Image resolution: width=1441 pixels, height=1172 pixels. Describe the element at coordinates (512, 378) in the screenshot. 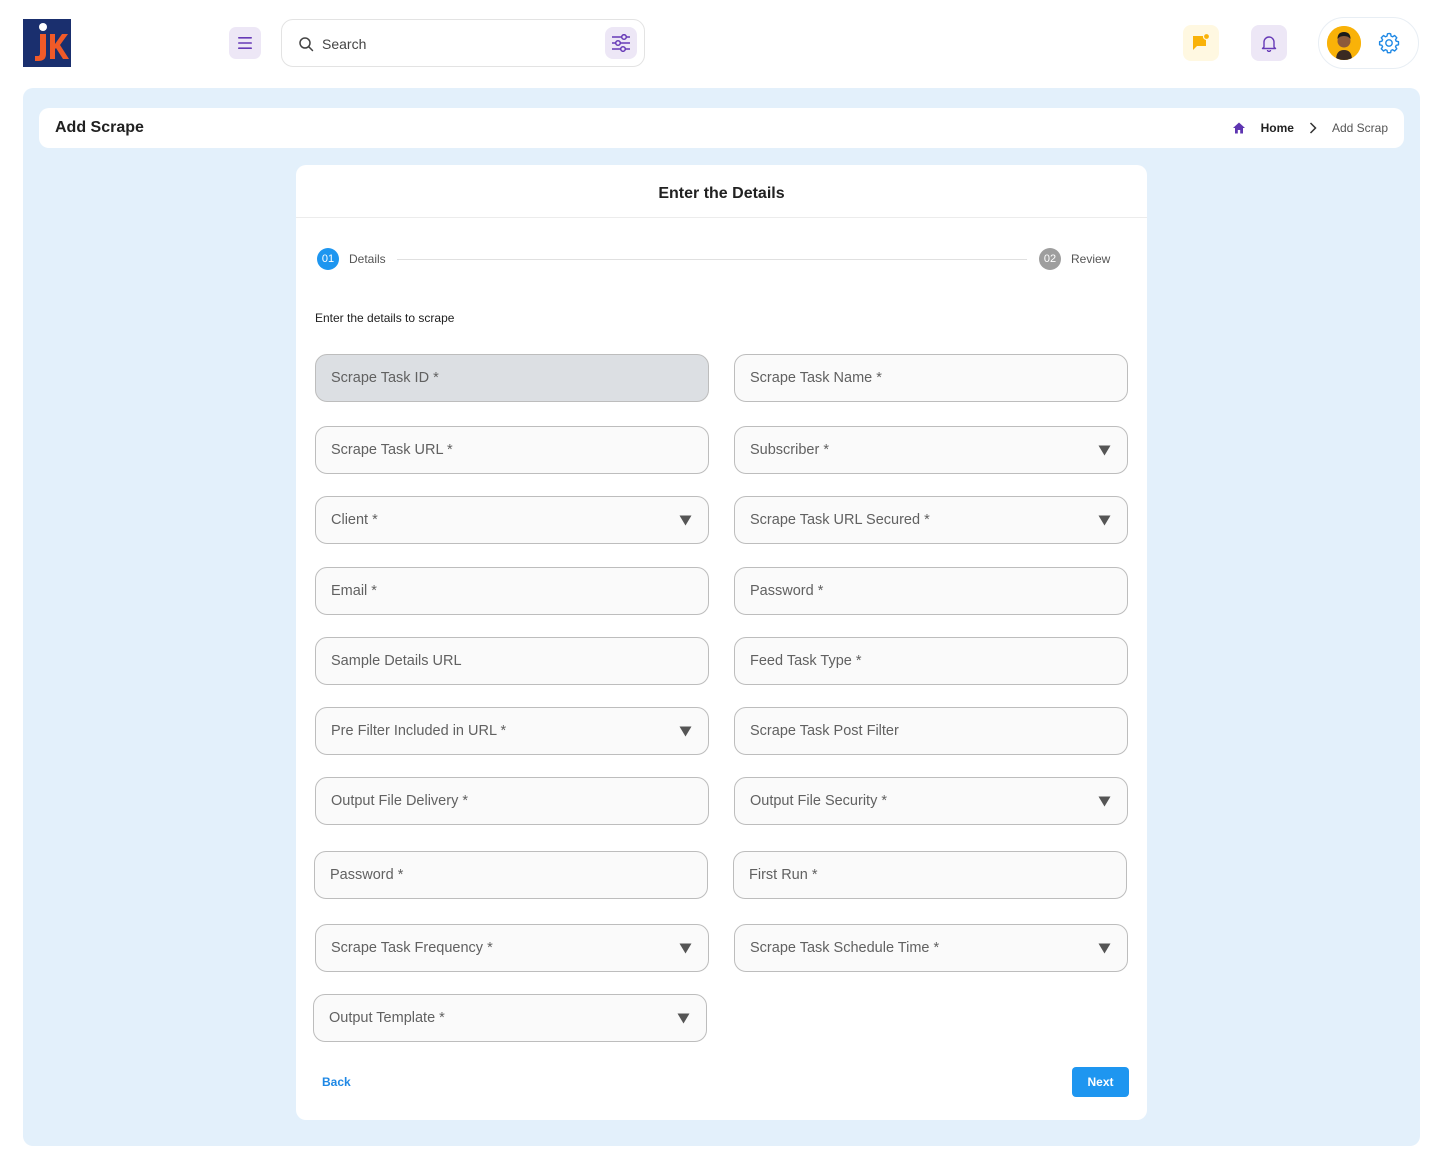

I see `text-field: Scrape Task ID *` at that location.